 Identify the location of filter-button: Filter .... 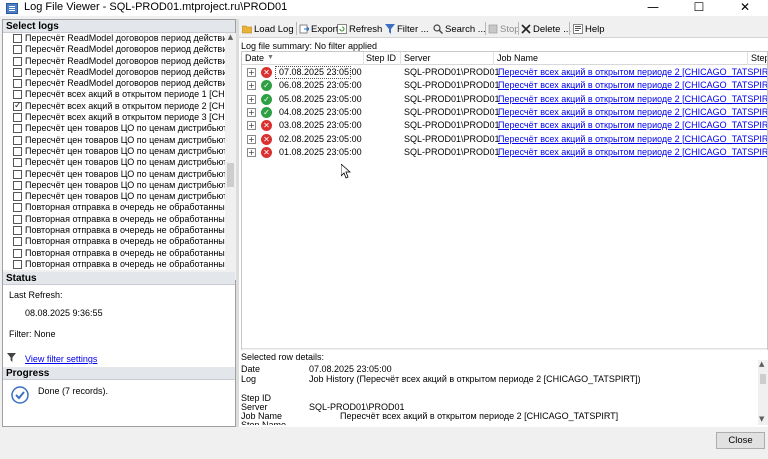
(407, 29).